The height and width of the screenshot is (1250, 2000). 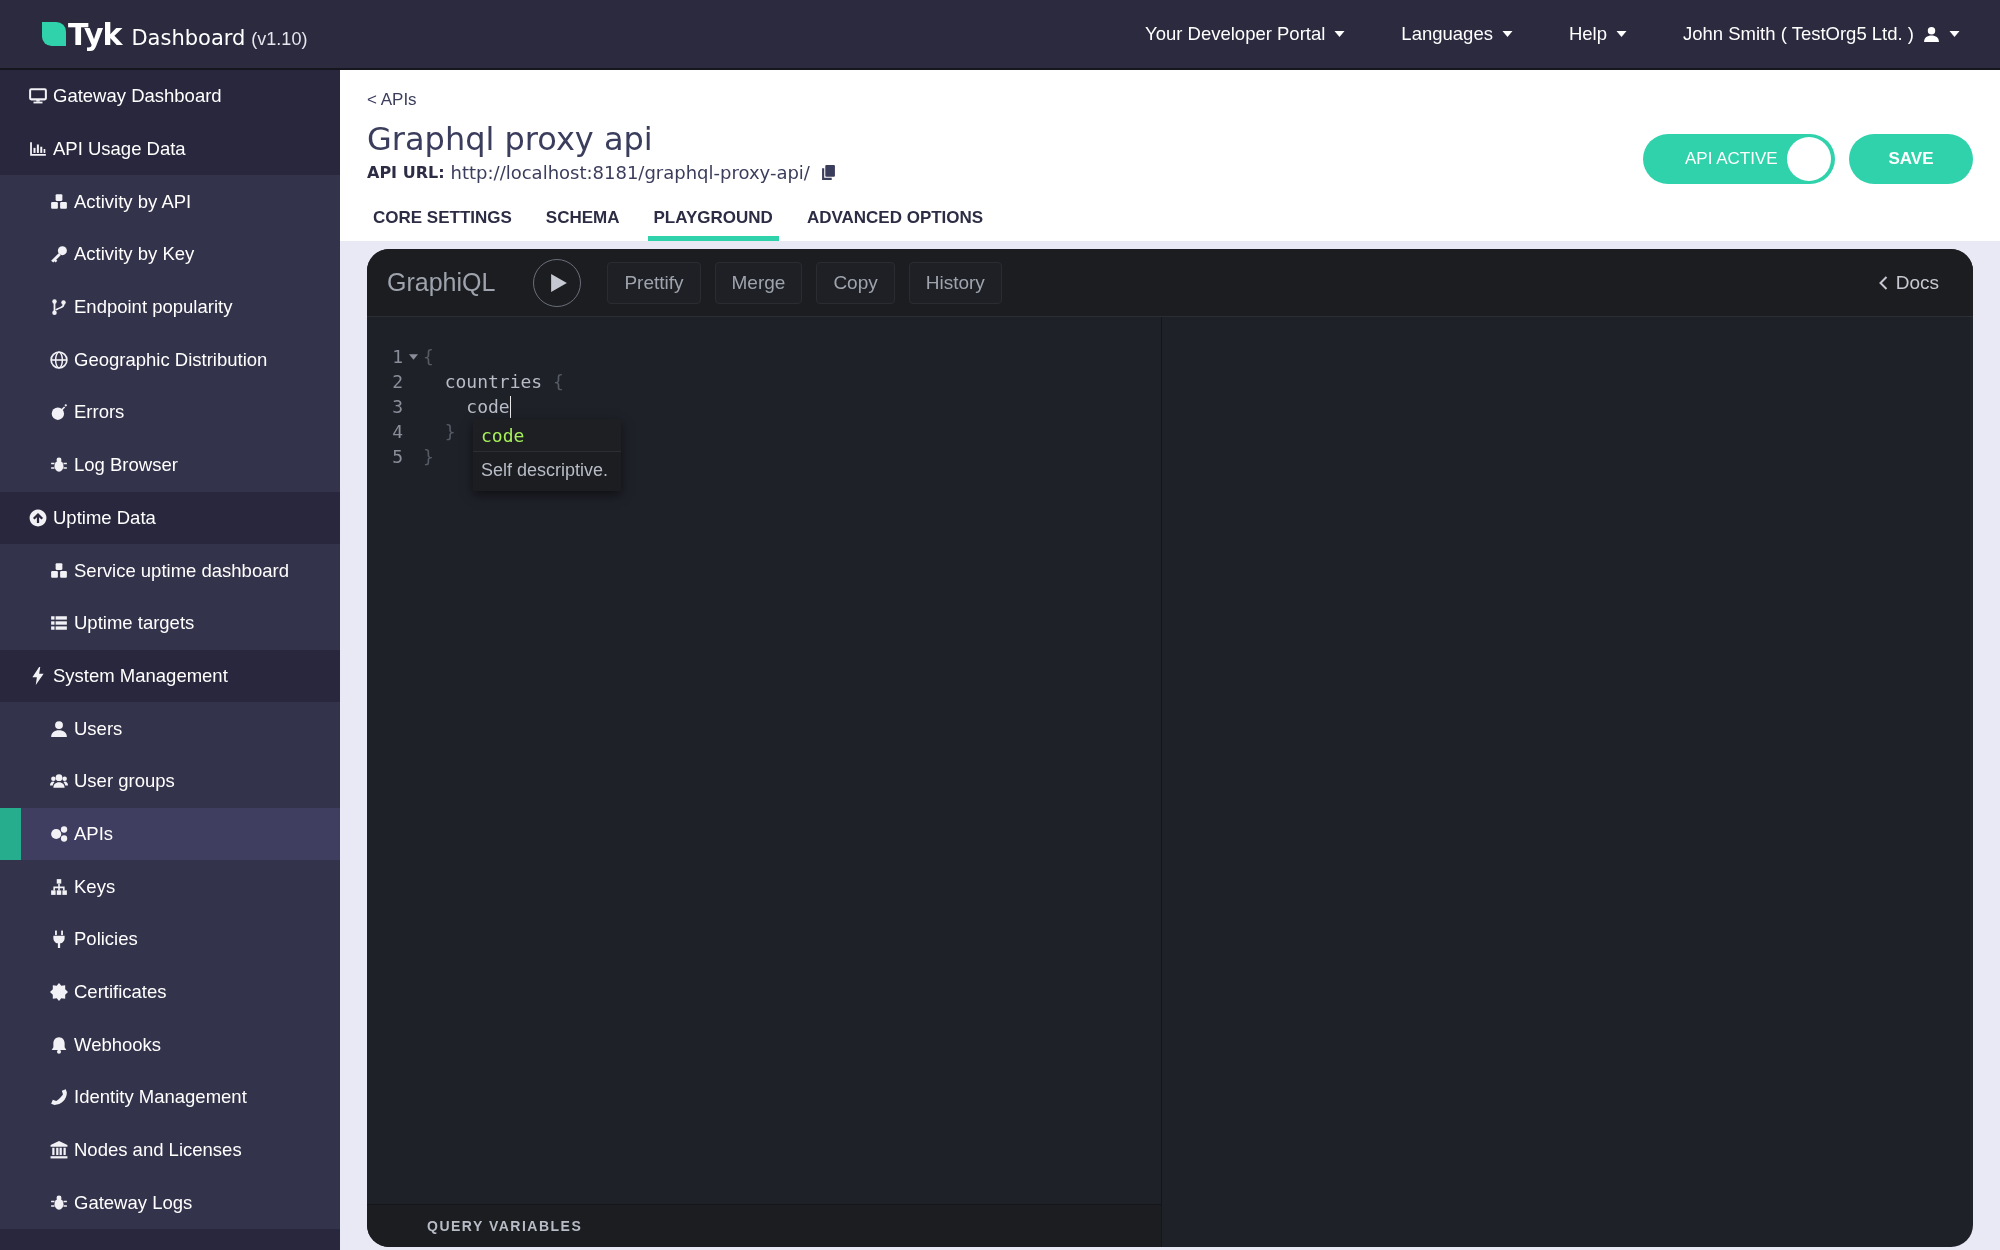 I want to click on sidebar-item: Geographic Distribution, so click(x=170, y=360).